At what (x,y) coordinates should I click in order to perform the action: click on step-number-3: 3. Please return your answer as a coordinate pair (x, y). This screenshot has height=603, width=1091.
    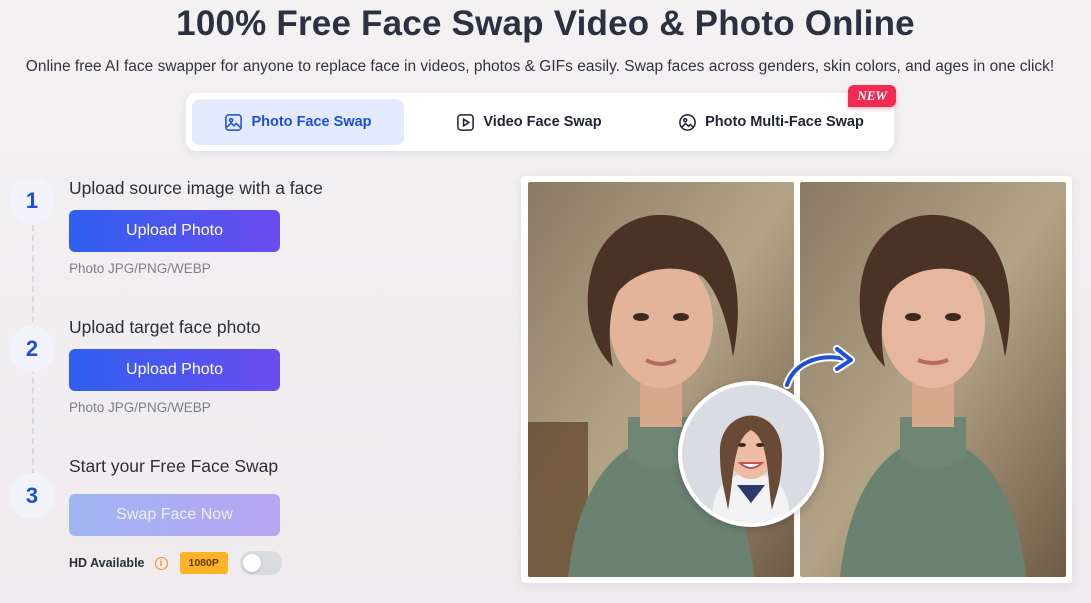
    Looking at the image, I should click on (32, 496).